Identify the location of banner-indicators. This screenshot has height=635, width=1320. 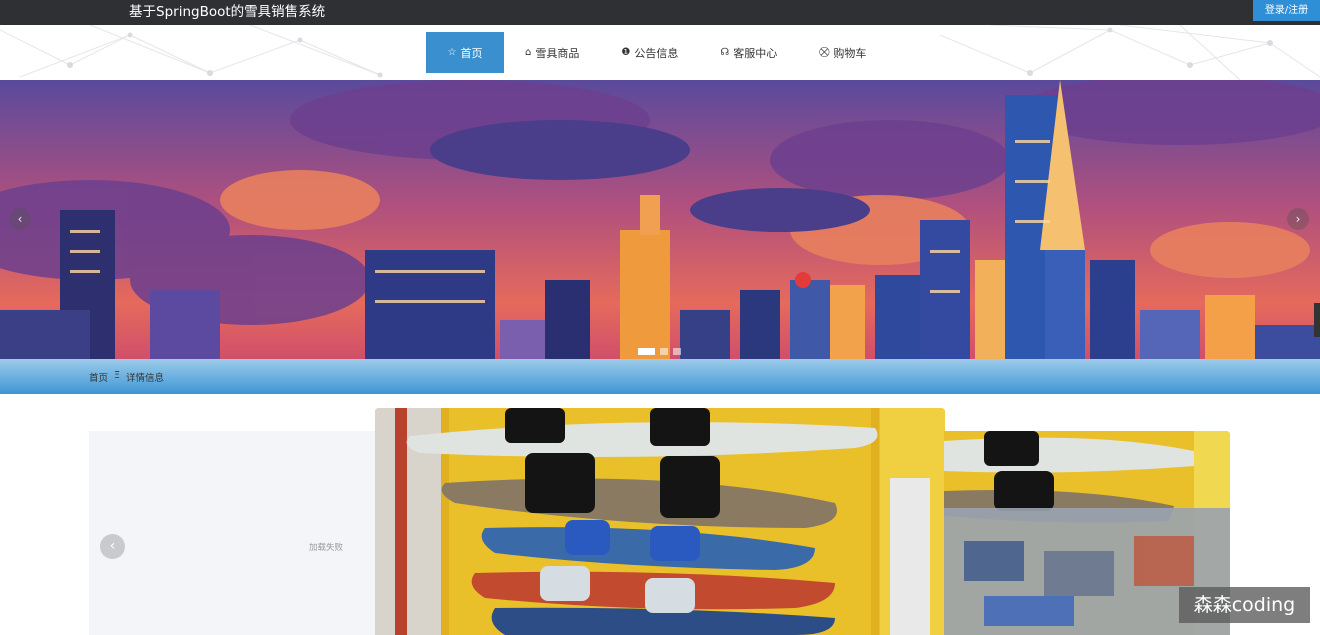
(659, 351).